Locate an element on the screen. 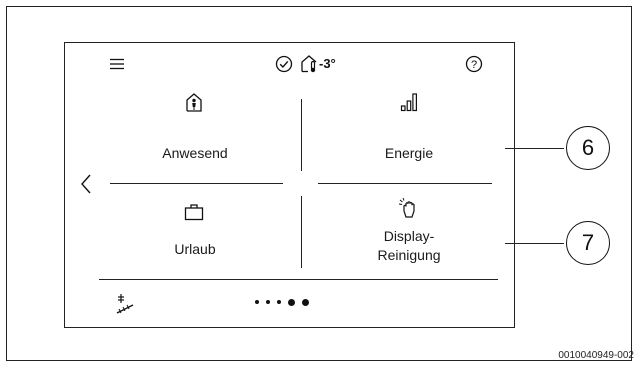 The height and width of the screenshot is (367, 640). callout-number: 7 is located at coordinates (588, 242).